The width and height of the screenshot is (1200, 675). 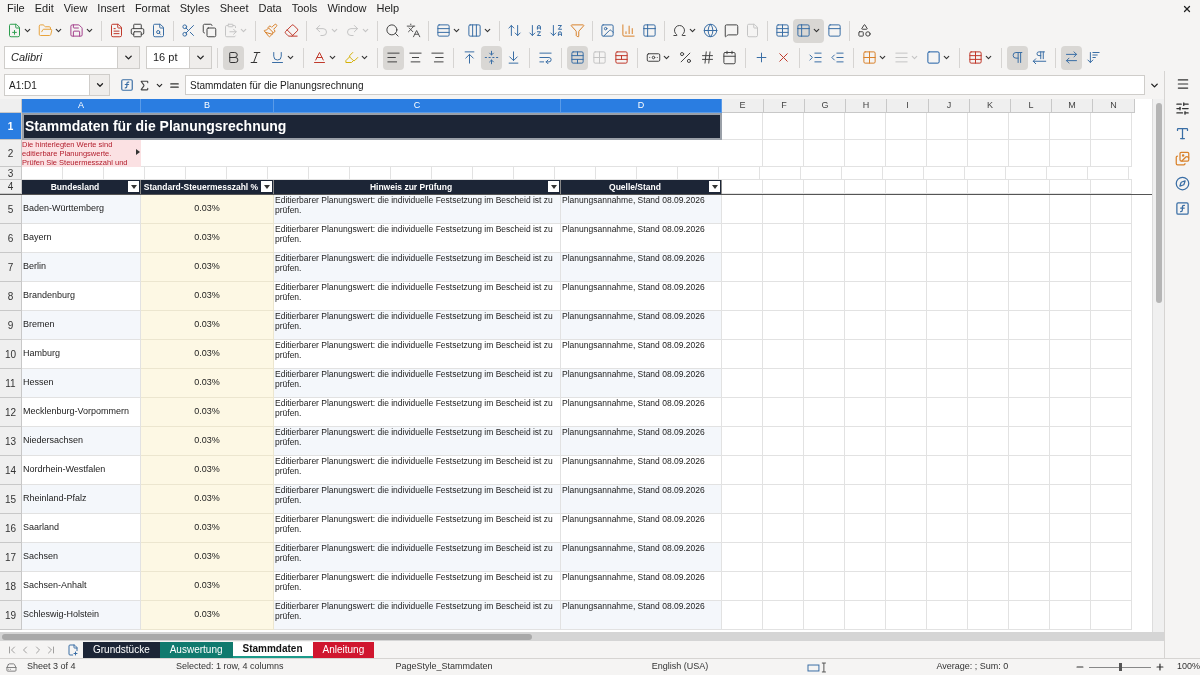 I want to click on column-header: J, so click(x=949, y=106).